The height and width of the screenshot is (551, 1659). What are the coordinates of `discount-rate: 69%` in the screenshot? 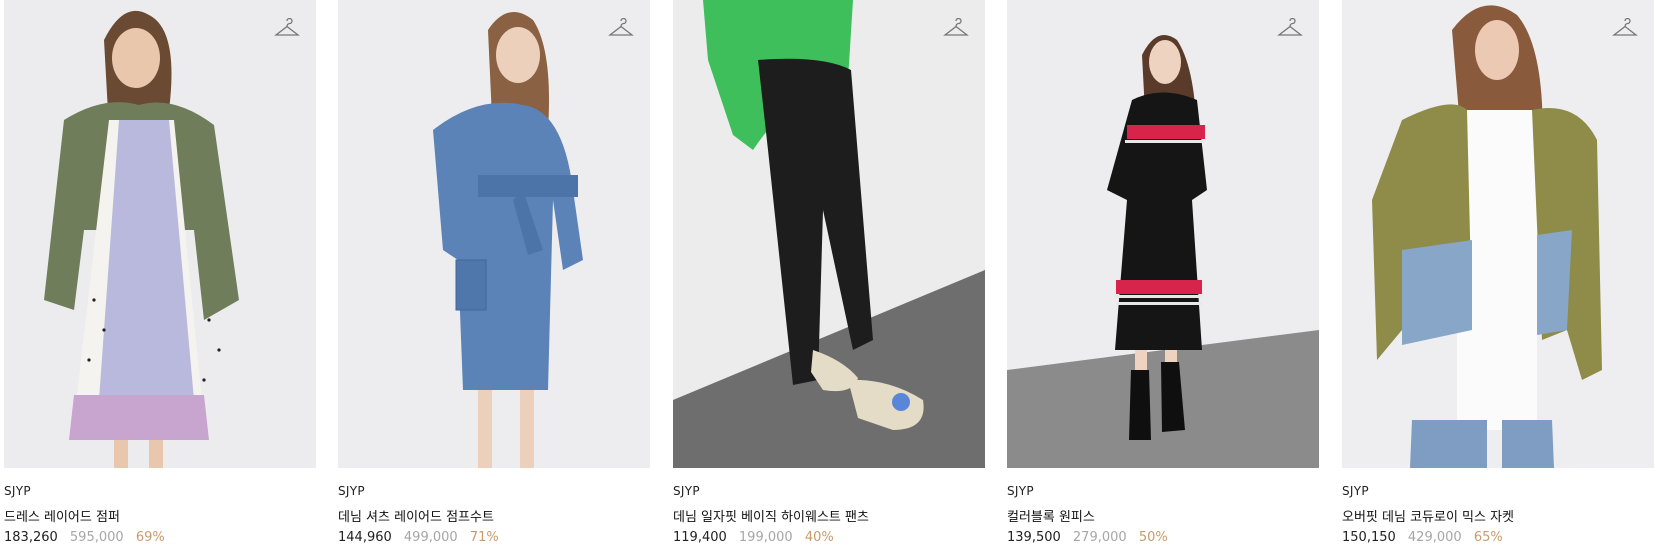 It's located at (150, 537).